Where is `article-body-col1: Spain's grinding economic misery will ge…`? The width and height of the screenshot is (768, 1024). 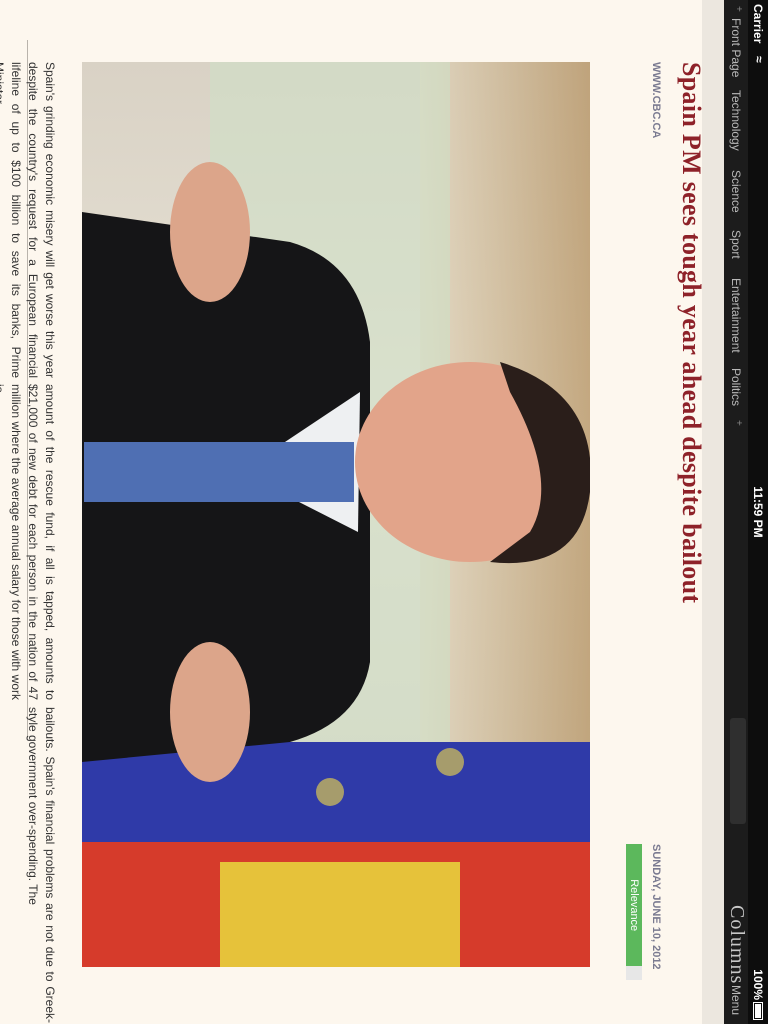 article-body-col1: Spain's grinding economic misery will ge… is located at coordinates (28, 220).